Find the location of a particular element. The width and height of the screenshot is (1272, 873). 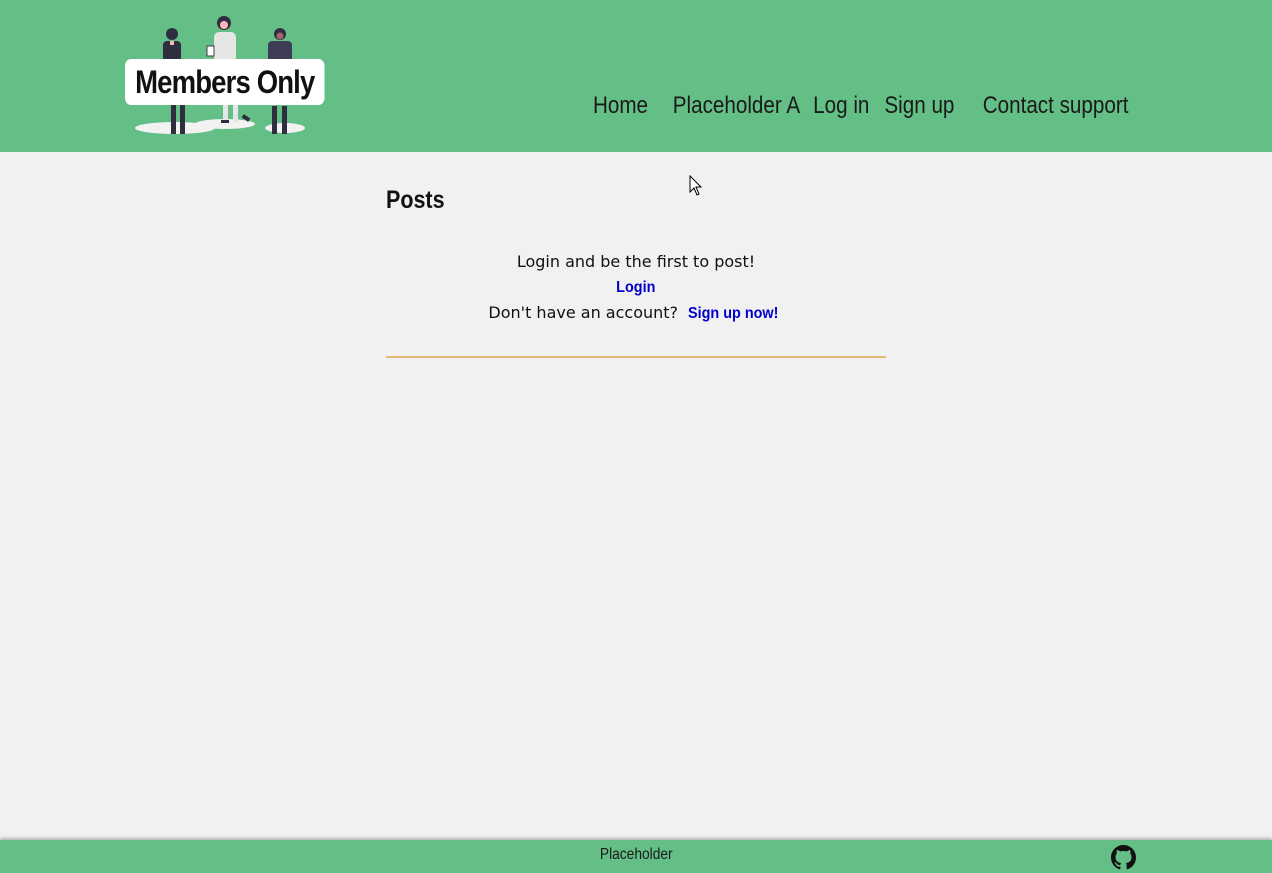

page-title: Posts is located at coordinates (415, 200).